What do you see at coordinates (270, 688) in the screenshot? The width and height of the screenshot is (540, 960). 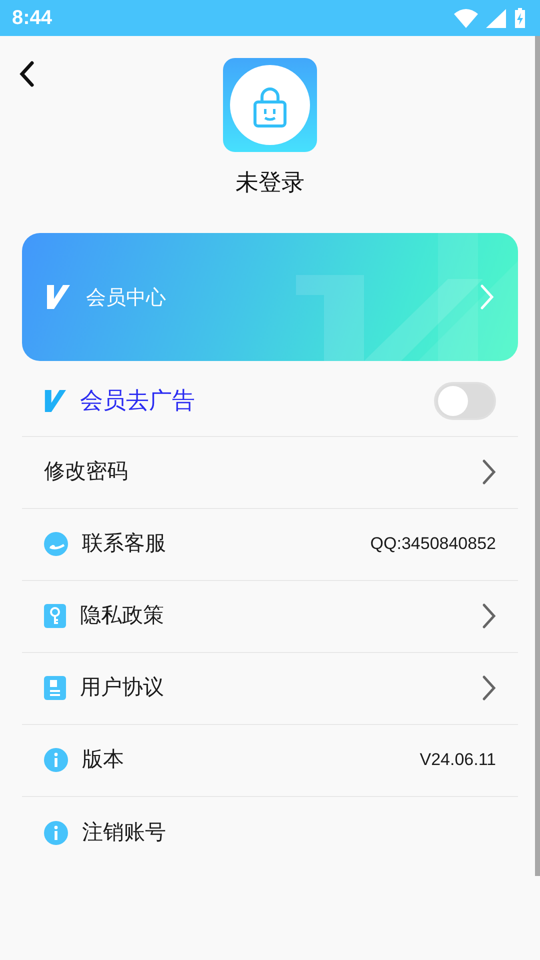 I see `settings-row: 用户协议` at bounding box center [270, 688].